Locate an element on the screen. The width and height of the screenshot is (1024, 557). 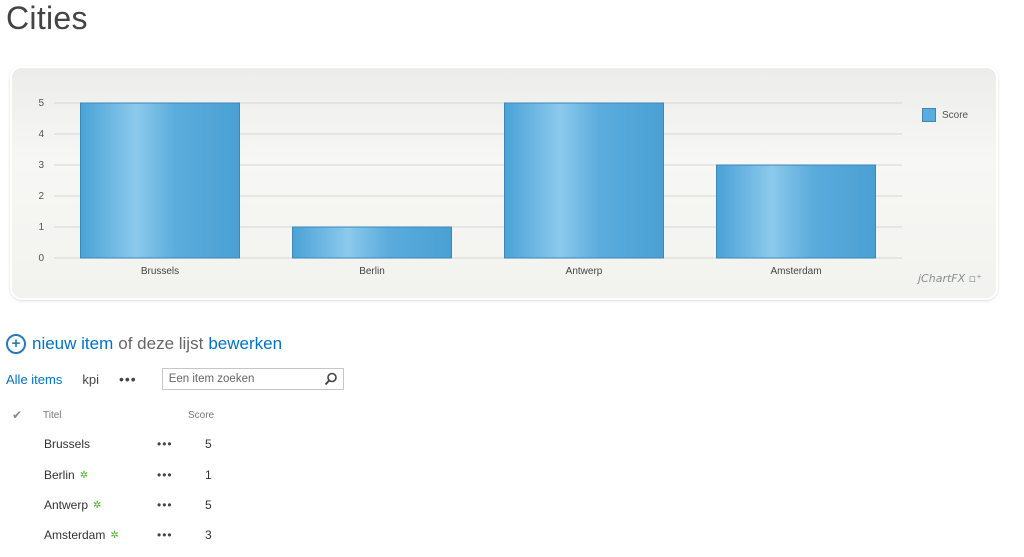
x-tick-label: Berlin is located at coordinates (372, 271).